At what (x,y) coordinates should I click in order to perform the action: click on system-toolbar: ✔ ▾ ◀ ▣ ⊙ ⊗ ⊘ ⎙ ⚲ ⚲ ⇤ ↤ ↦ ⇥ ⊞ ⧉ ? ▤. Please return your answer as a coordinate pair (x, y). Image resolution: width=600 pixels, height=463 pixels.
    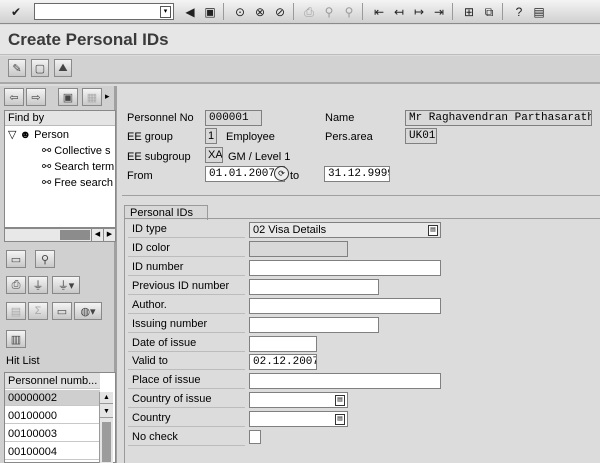
    Looking at the image, I should click on (300, 12).